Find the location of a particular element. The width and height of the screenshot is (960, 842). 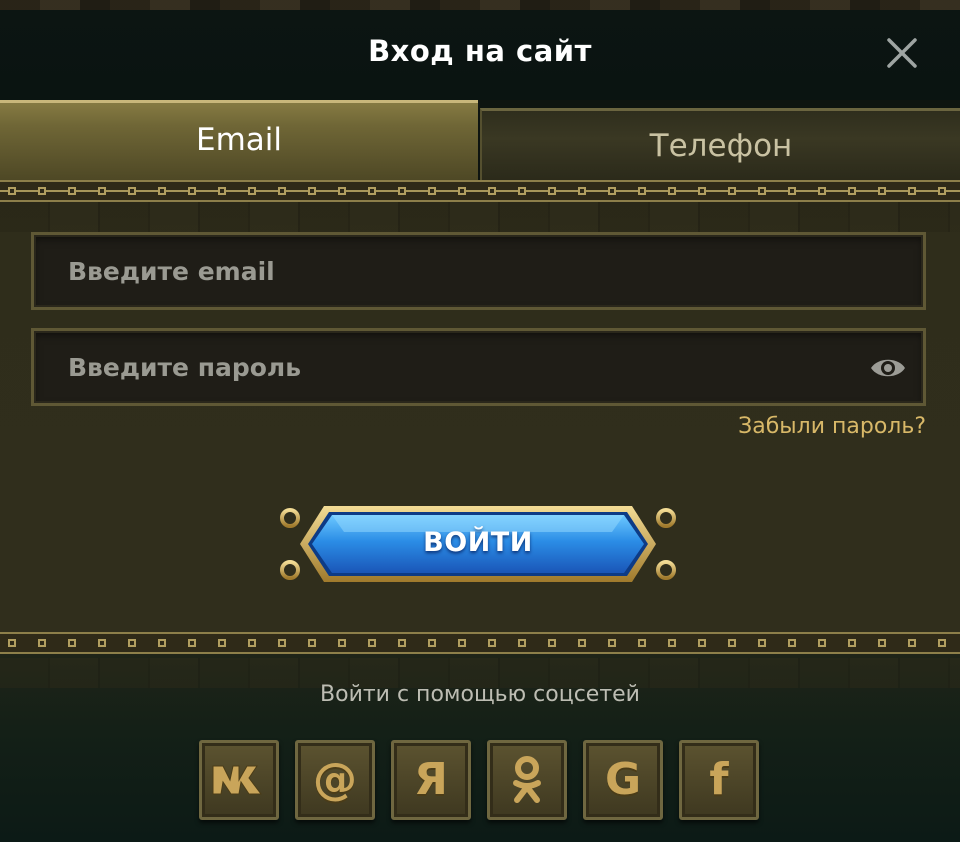

vk-icon is located at coordinates (237, 780).